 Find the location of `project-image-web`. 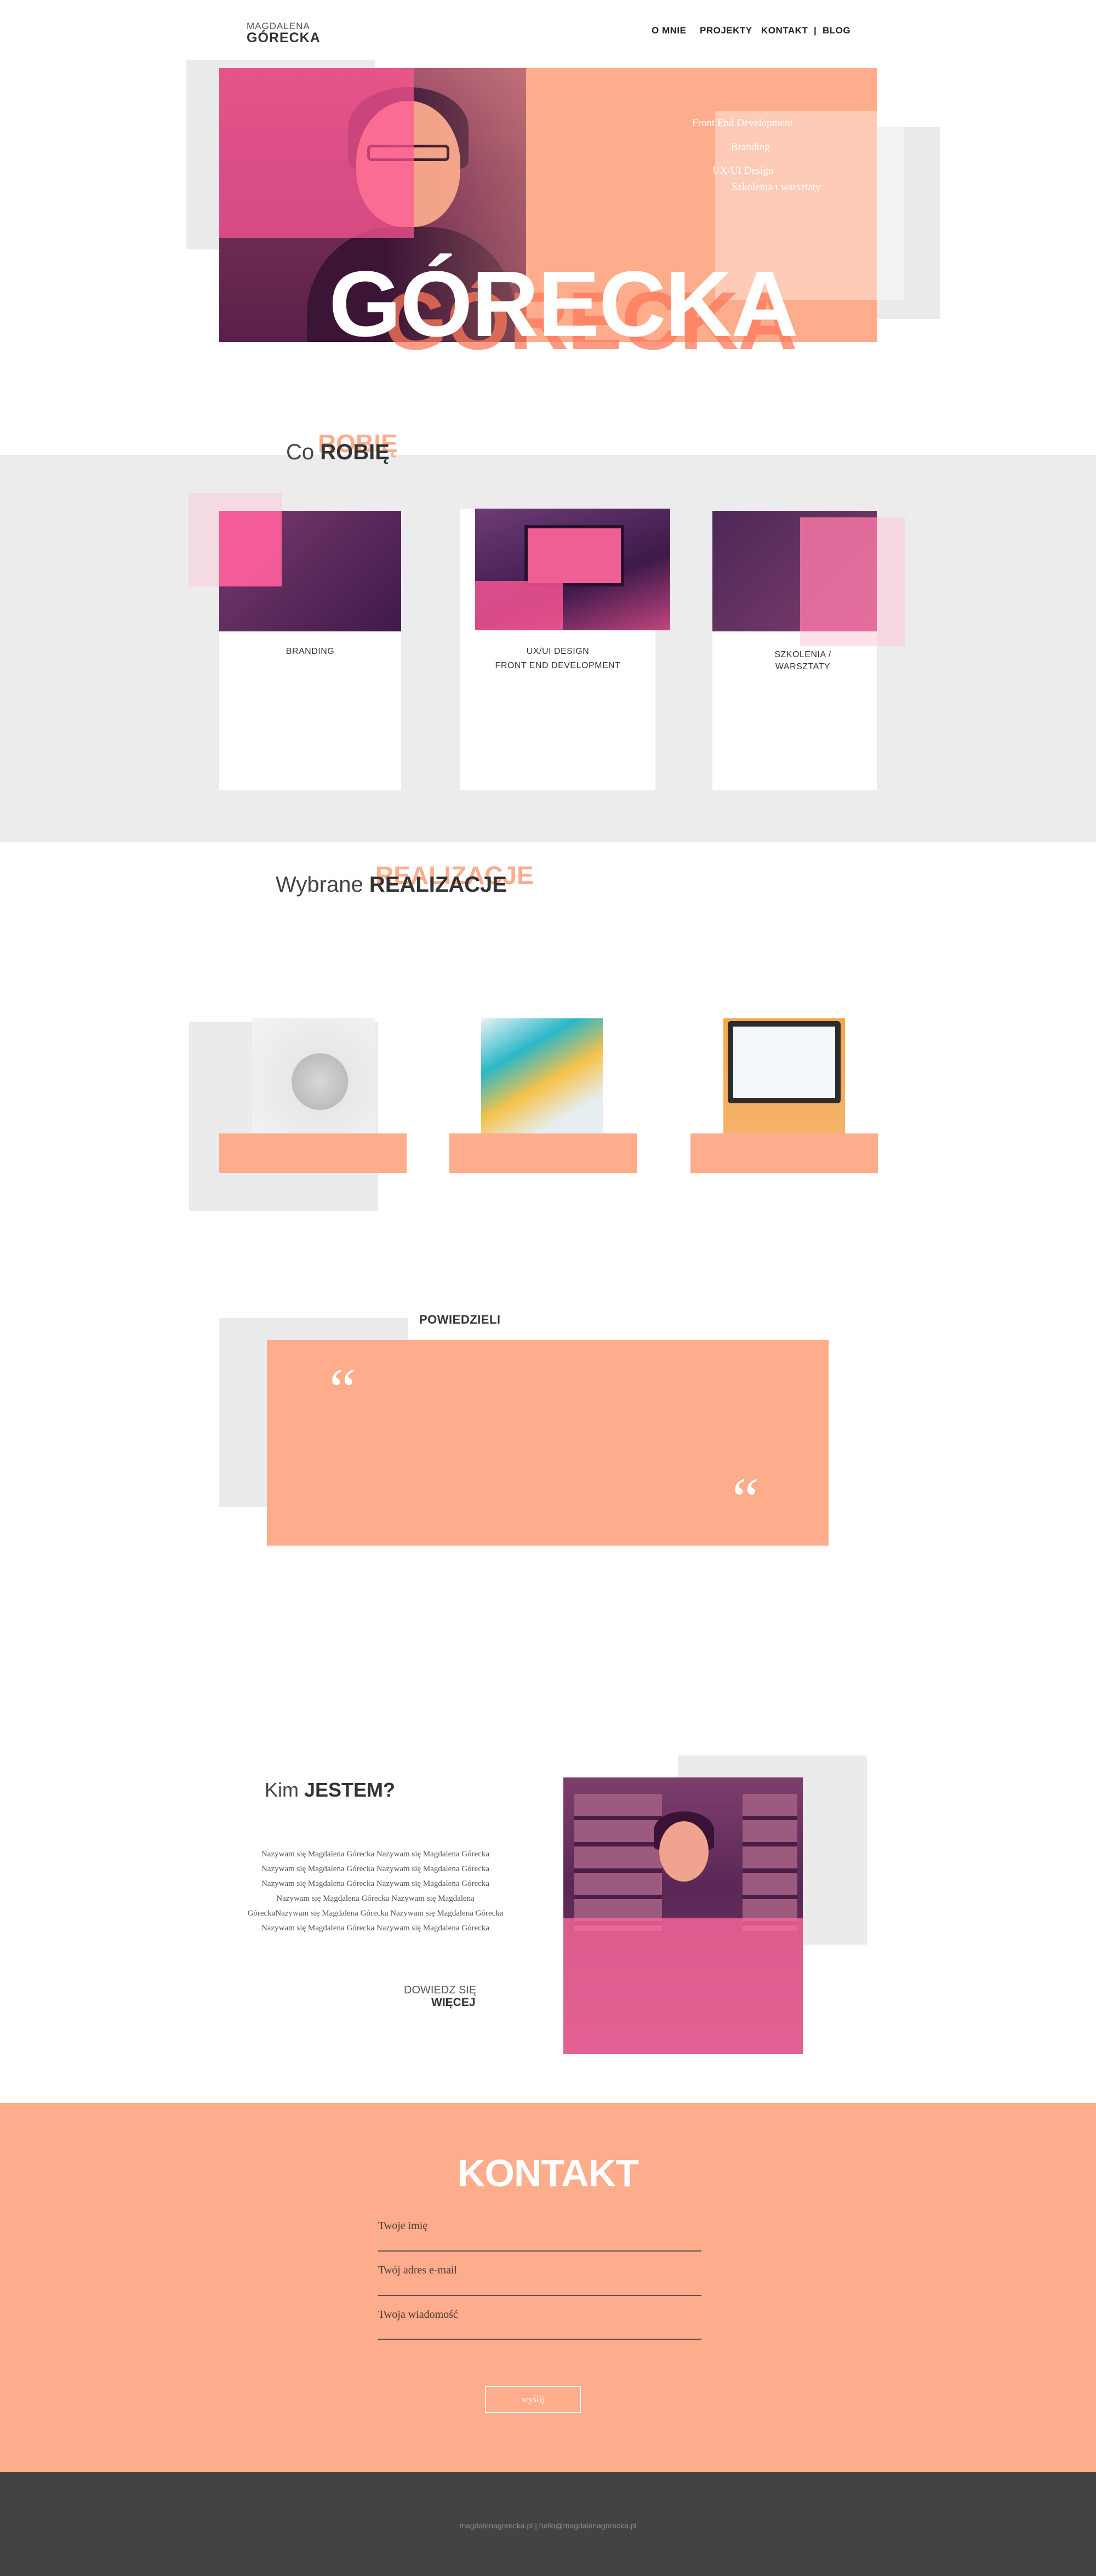

project-image-web is located at coordinates (542, 1075).